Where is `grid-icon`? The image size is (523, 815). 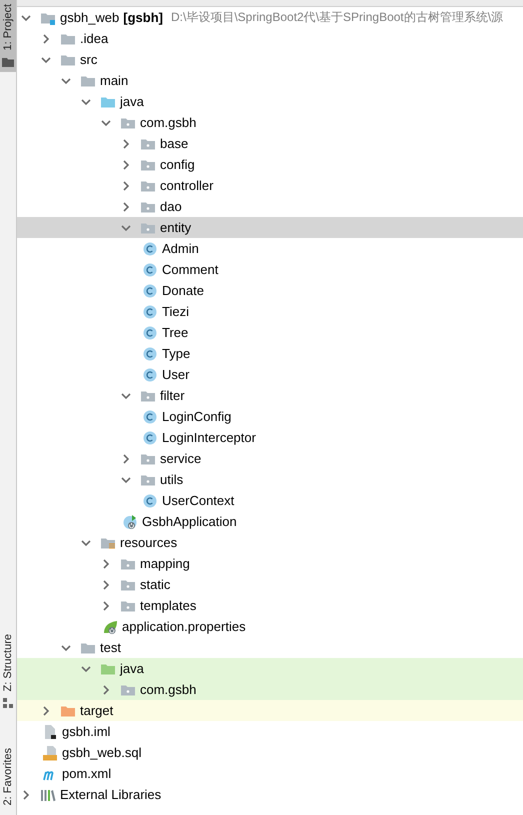
grid-icon is located at coordinates (8, 703).